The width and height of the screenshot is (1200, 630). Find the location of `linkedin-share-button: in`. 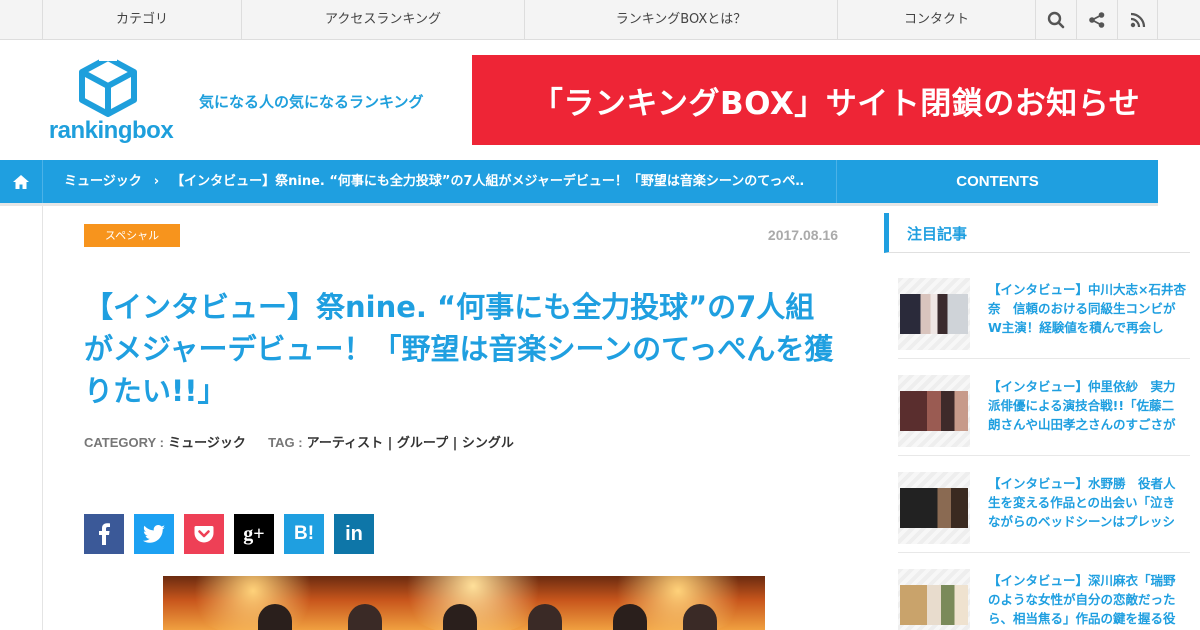

linkedin-share-button: in is located at coordinates (354, 534).